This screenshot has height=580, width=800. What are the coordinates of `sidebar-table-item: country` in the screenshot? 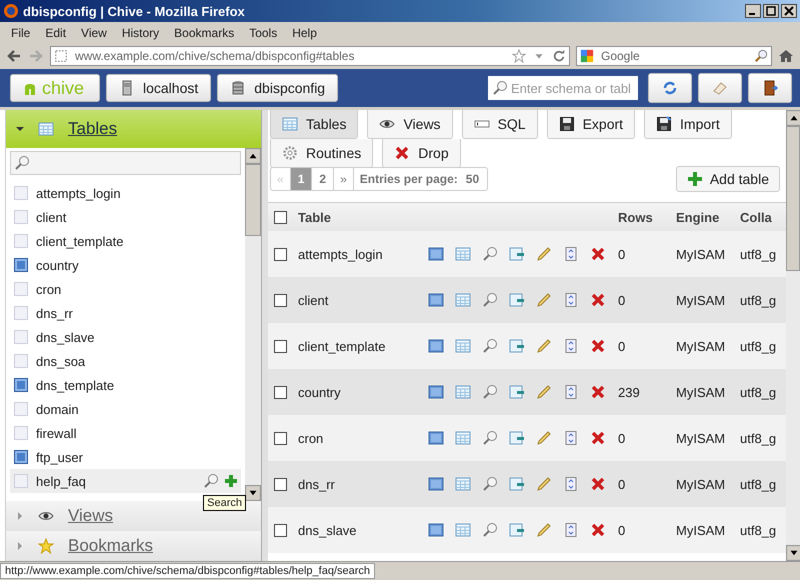 It's located at (125, 265).